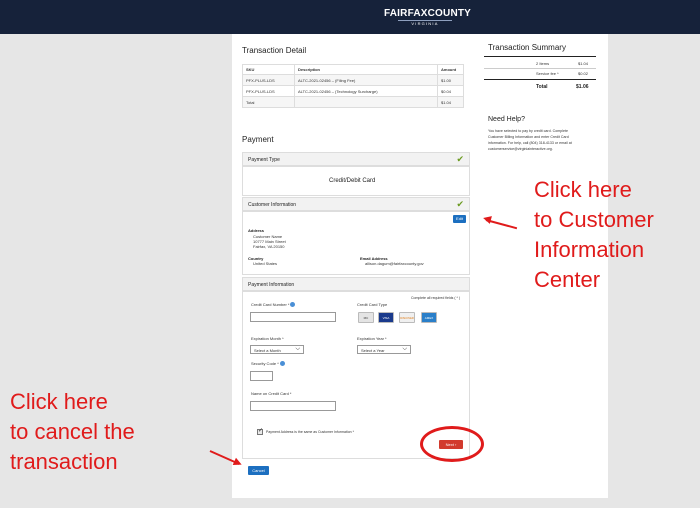 The height and width of the screenshot is (508, 700). I want to click on payment-type-header: Payment Type ✔, so click(356, 159).